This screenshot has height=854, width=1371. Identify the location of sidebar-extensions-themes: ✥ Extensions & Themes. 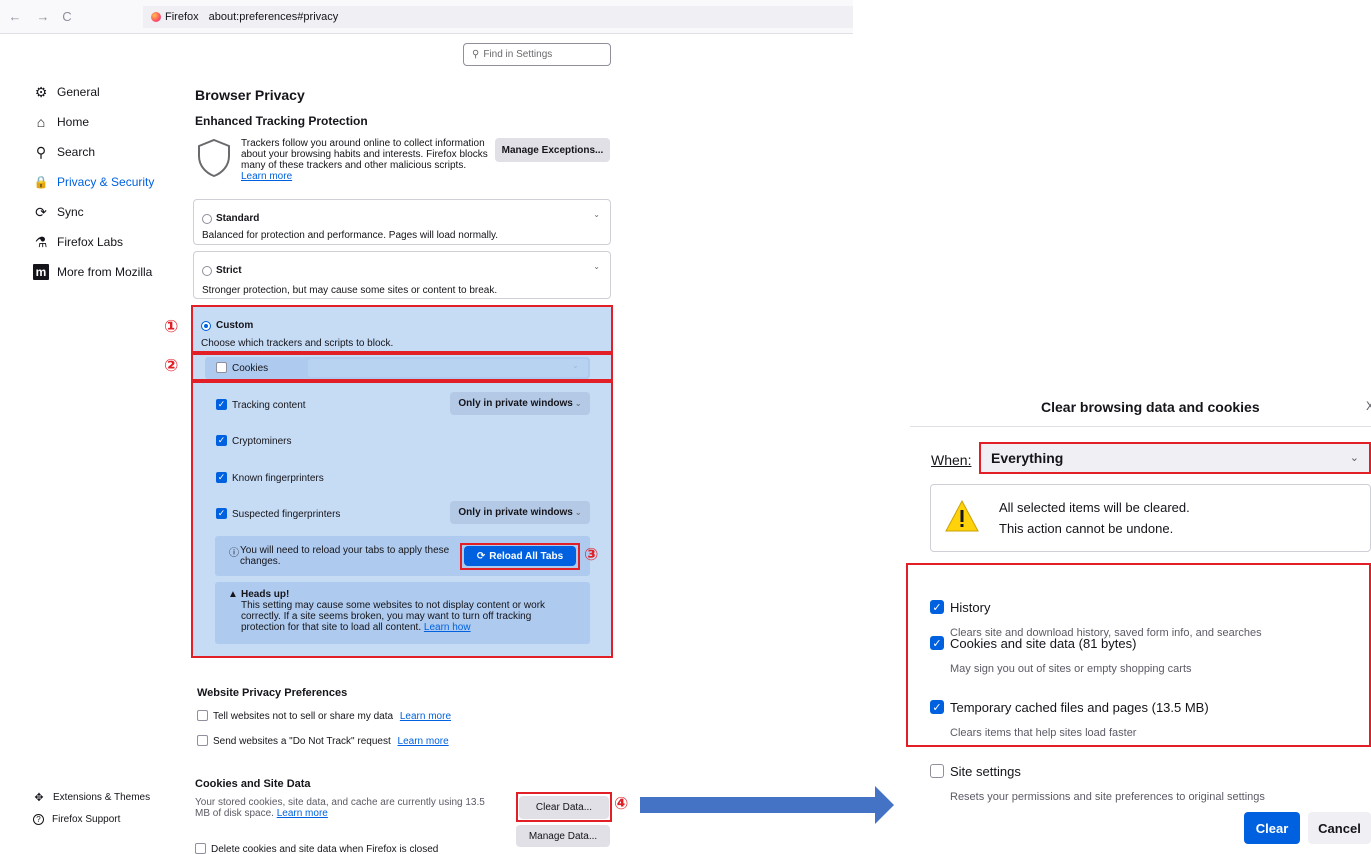
(91, 797).